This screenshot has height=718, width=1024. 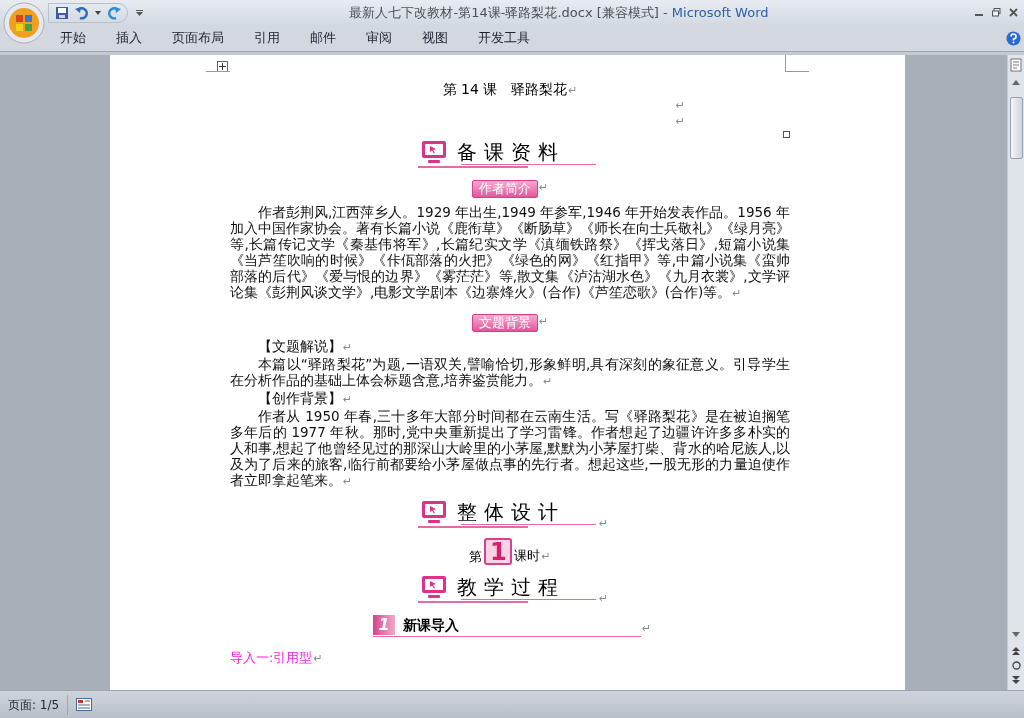 What do you see at coordinates (62, 12) in the screenshot?
I see `save-icon` at bounding box center [62, 12].